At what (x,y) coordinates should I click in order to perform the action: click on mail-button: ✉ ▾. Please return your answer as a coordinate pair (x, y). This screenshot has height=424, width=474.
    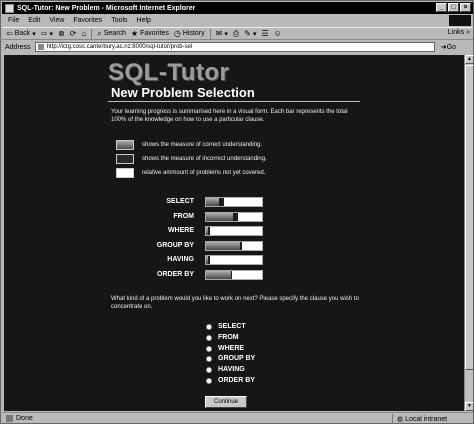
    Looking at the image, I should click on (222, 33).